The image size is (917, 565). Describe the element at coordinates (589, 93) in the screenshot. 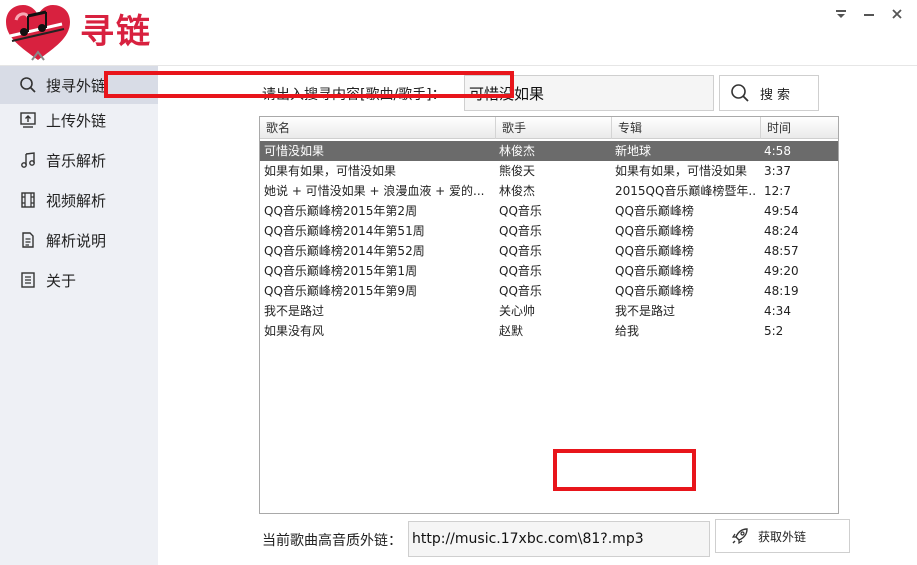

I see `search-input` at that location.